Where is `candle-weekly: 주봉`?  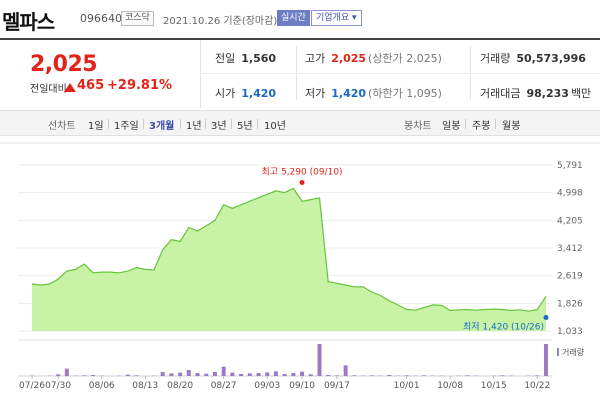 candle-weekly: 주봉 is located at coordinates (481, 124).